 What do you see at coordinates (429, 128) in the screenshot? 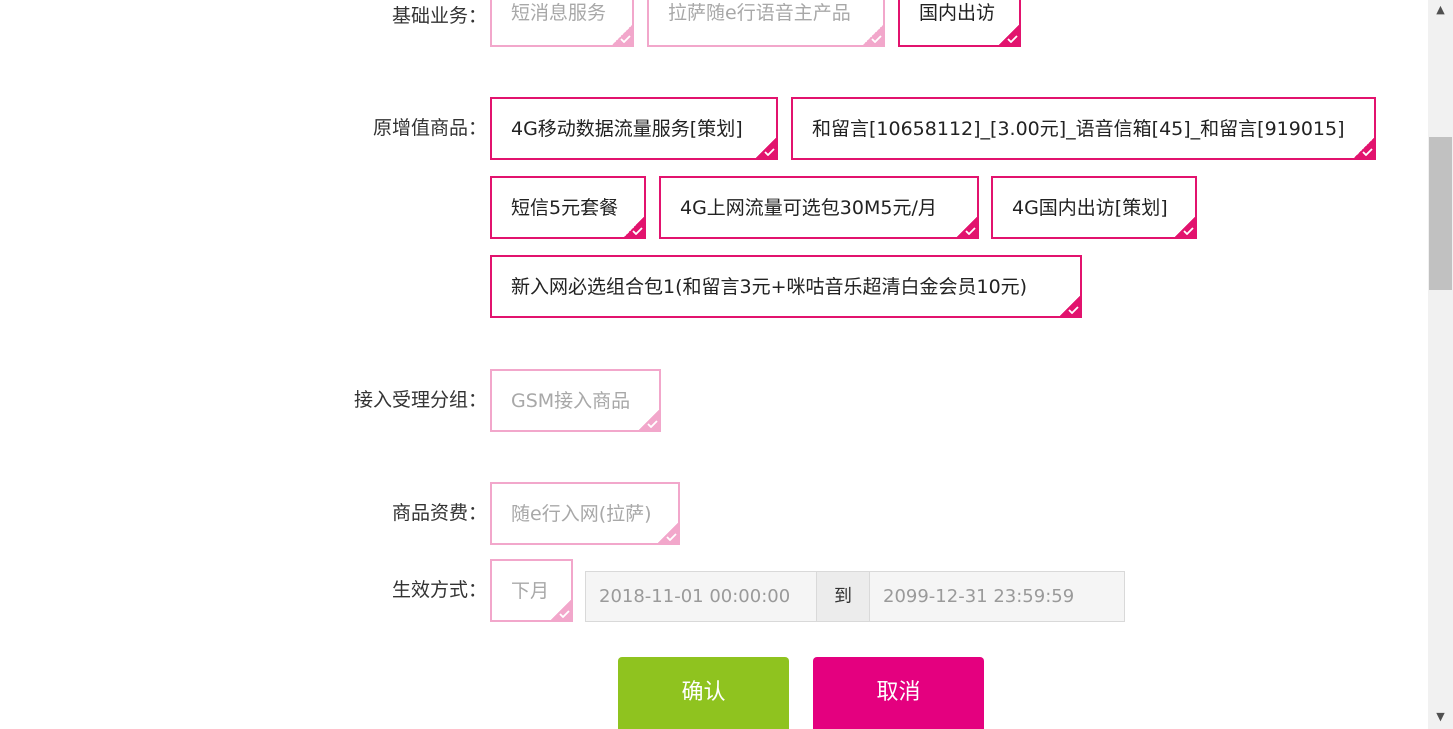
I see `vas-products-label: 原增值商品：` at bounding box center [429, 128].